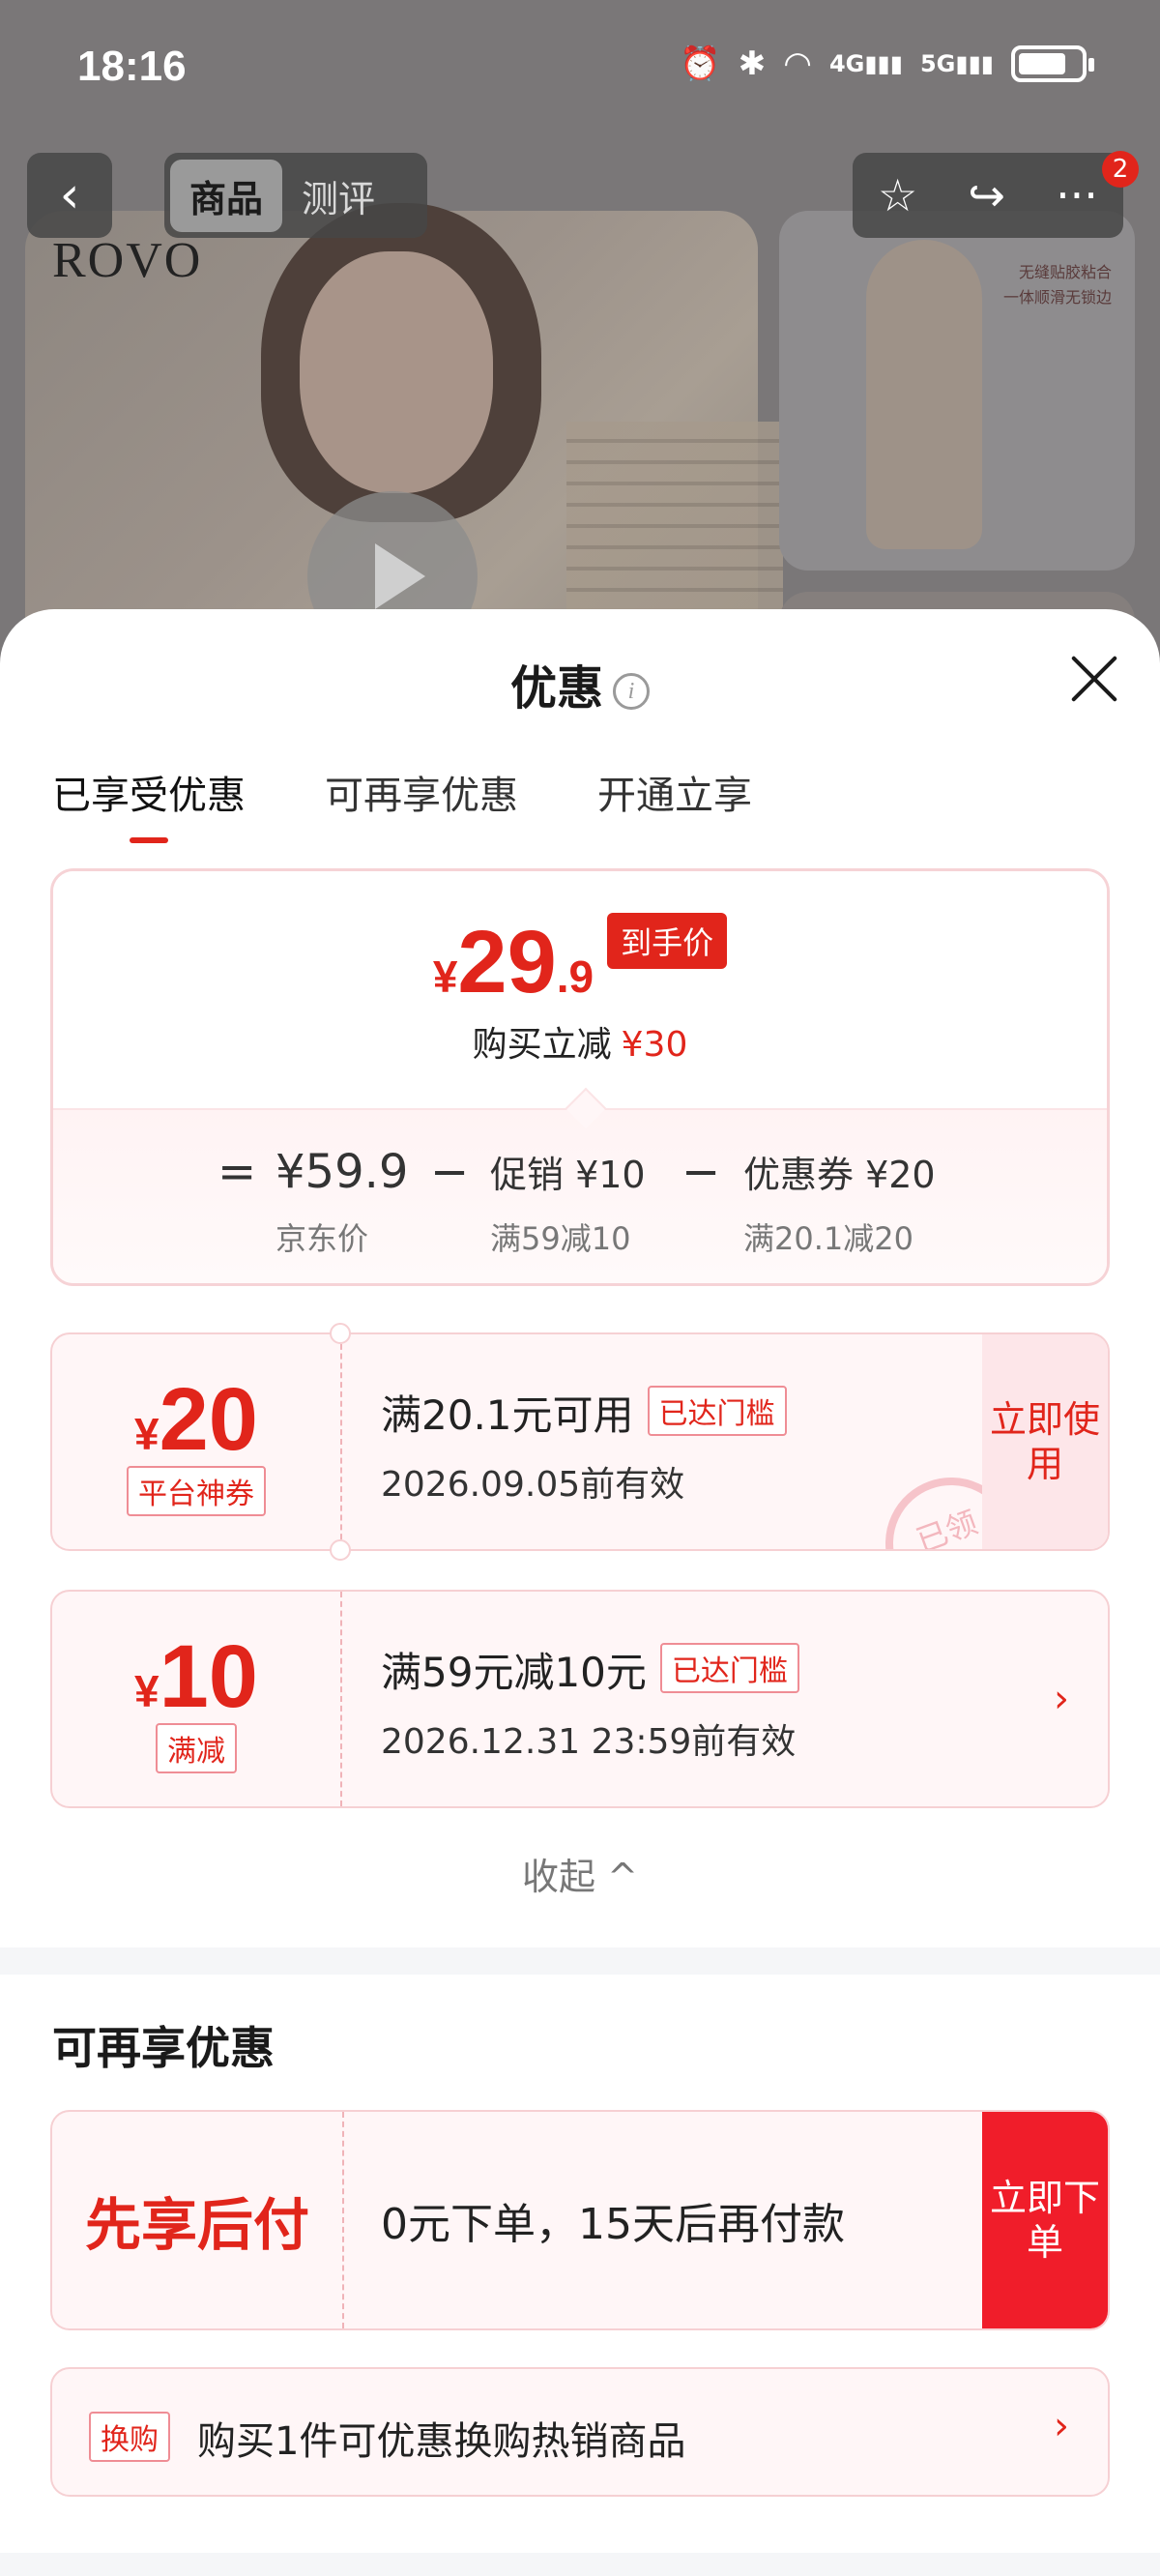 The image size is (1160, 2576). Describe the element at coordinates (1057, 297) in the screenshot. I see `thumbnail-caption-2: 一体顺滑无锁边` at that location.